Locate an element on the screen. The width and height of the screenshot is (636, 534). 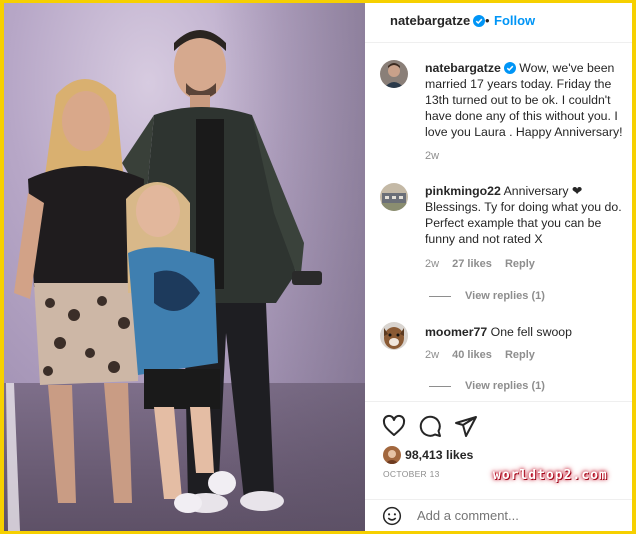
caption-username: natebargatze is located at coordinates (463, 68).